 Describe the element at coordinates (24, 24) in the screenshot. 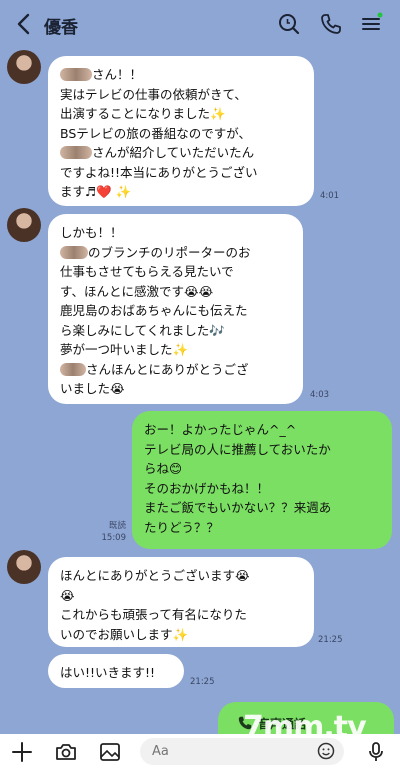

I see `back-arrow-icon` at that location.